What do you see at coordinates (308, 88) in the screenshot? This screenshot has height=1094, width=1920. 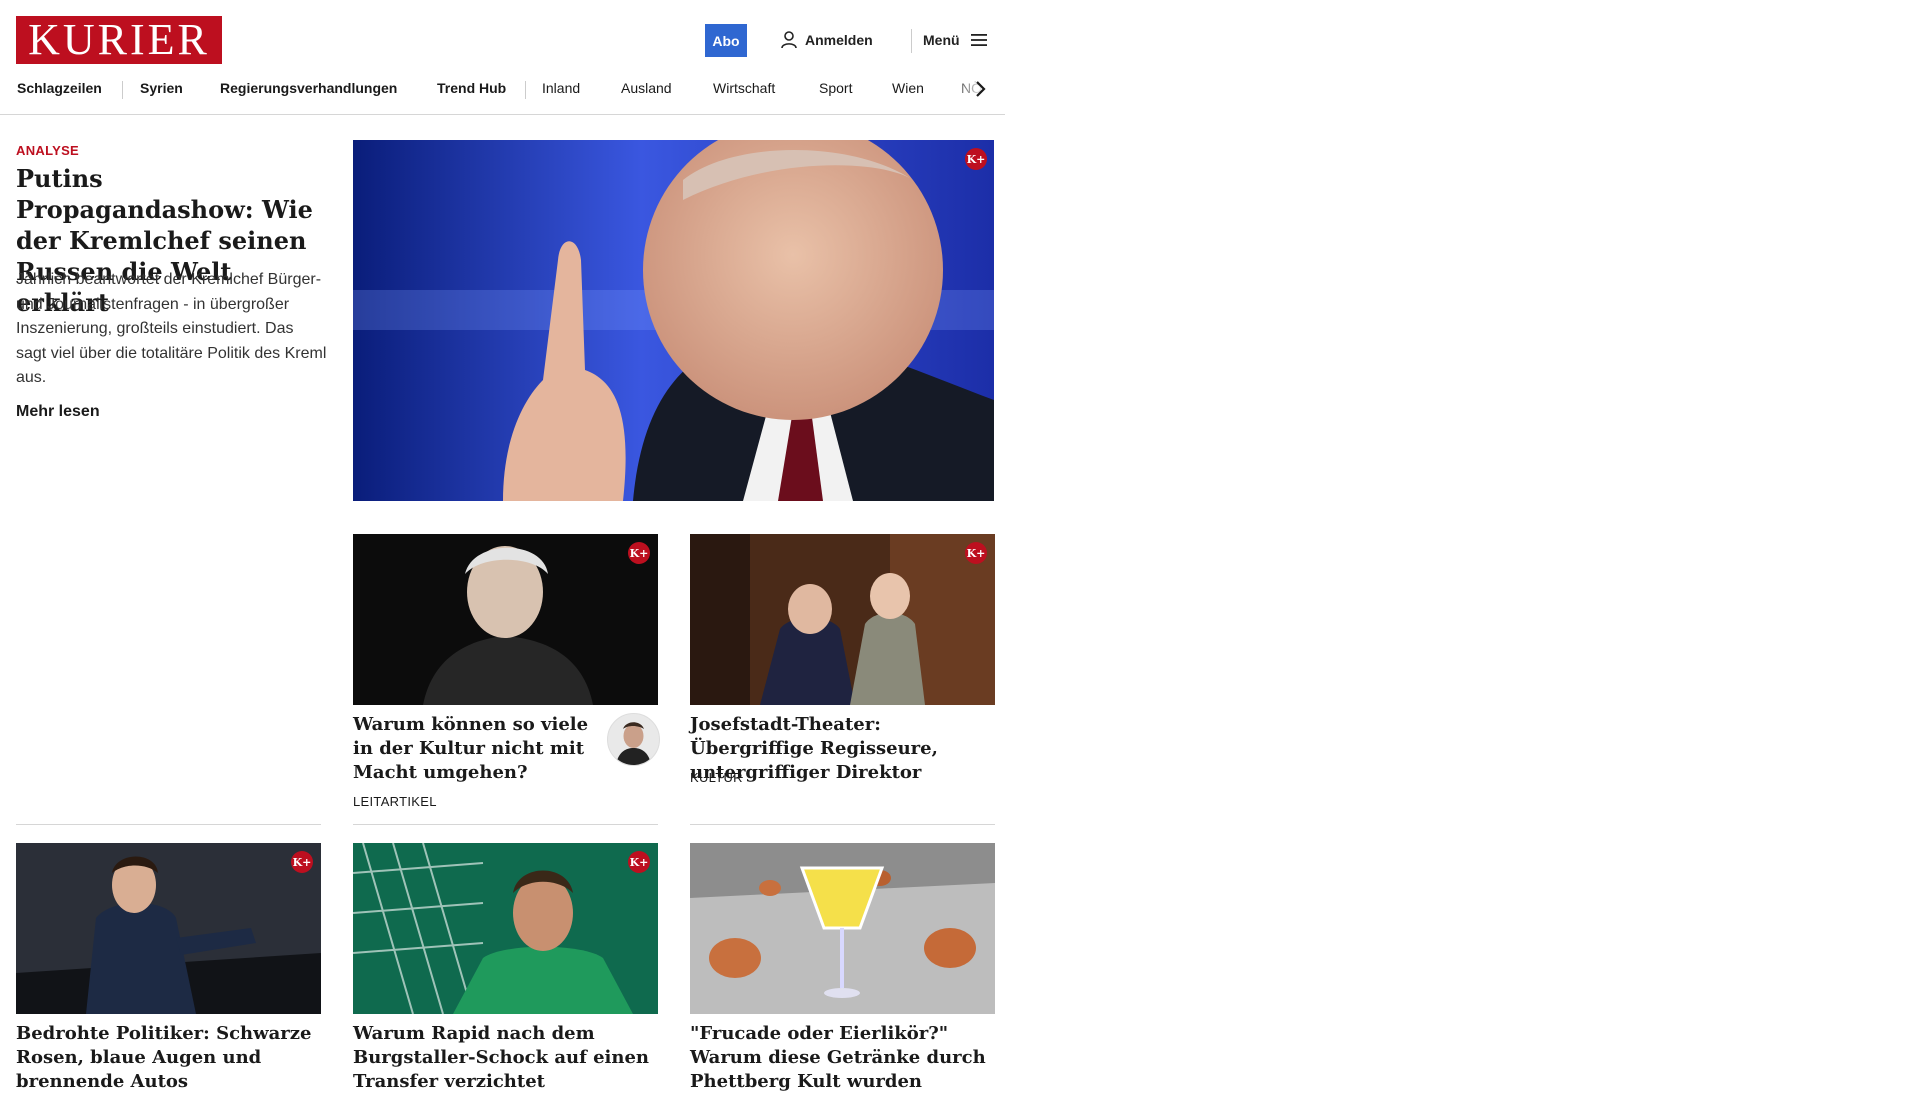 I see `nav-item-regierungsverhandlungen: Regierungsverhandlungen` at bounding box center [308, 88].